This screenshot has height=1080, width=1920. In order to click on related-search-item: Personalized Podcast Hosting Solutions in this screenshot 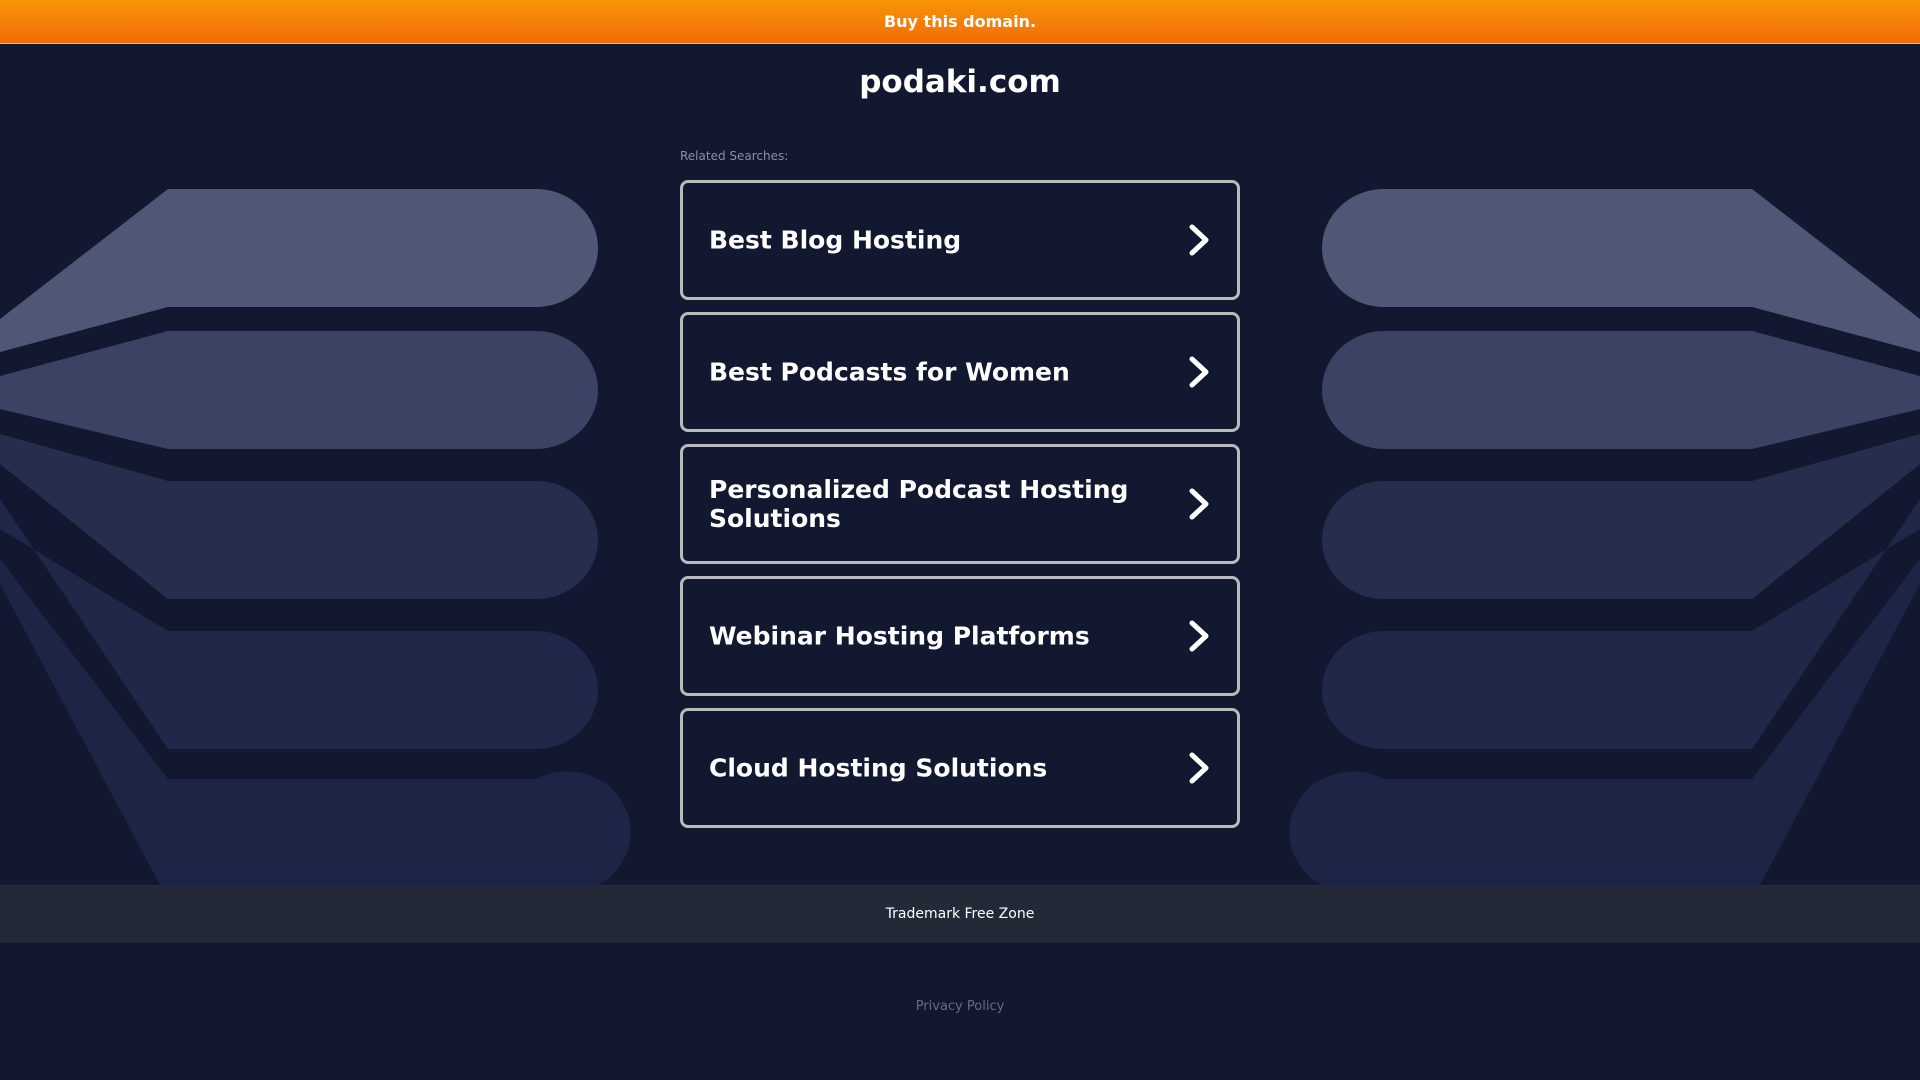, I will do `click(960, 504)`.